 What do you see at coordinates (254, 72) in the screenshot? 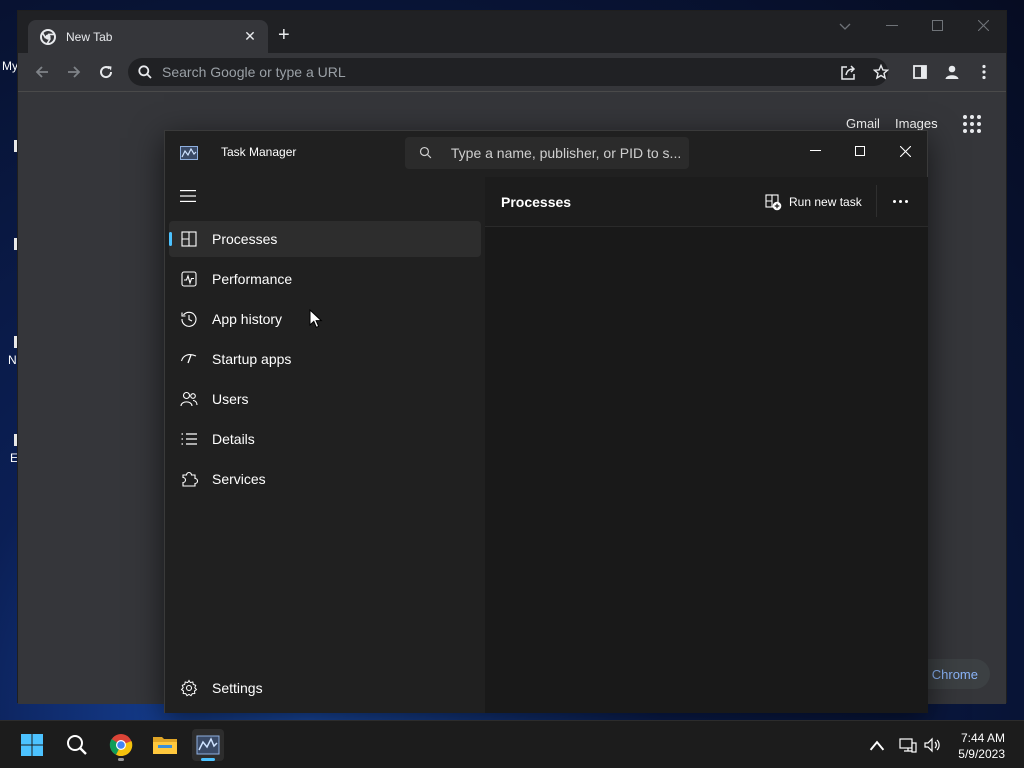
I see `omnibox-placeholder: Search Google or type a URL` at bounding box center [254, 72].